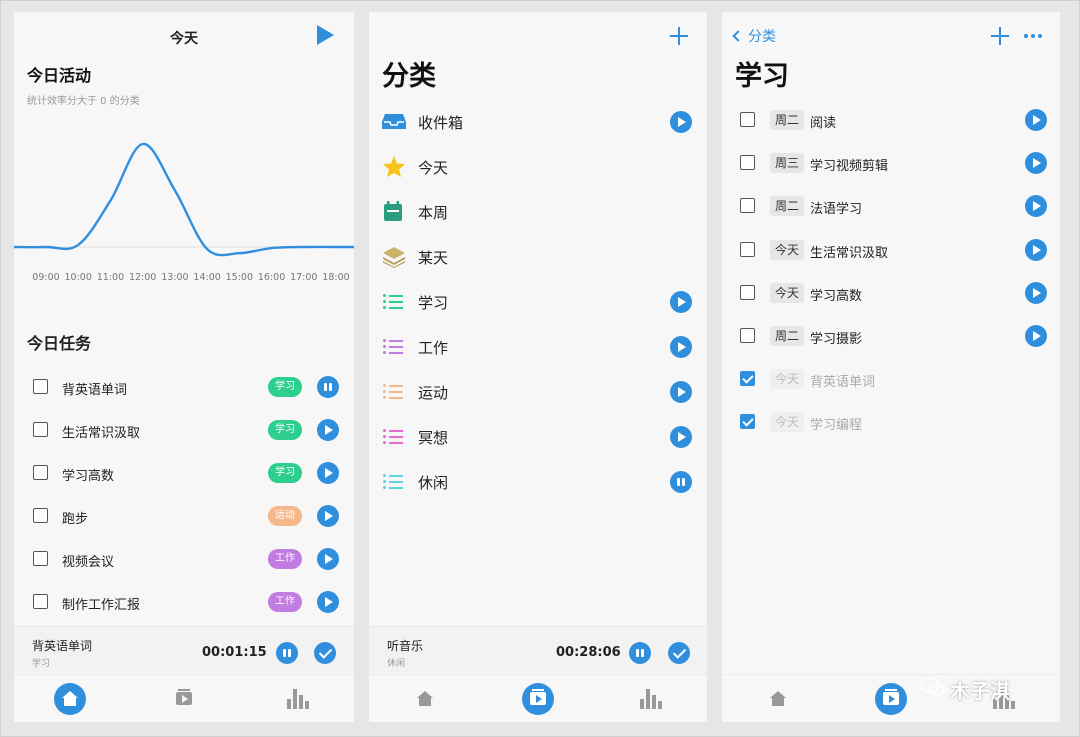  Describe the element at coordinates (538, 167) in the screenshot. I see `category-row: 今天` at that location.